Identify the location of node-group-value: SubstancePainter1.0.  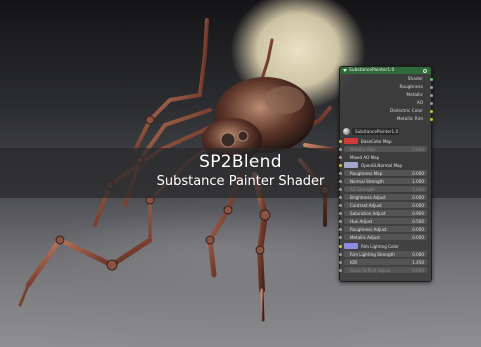
(377, 132).